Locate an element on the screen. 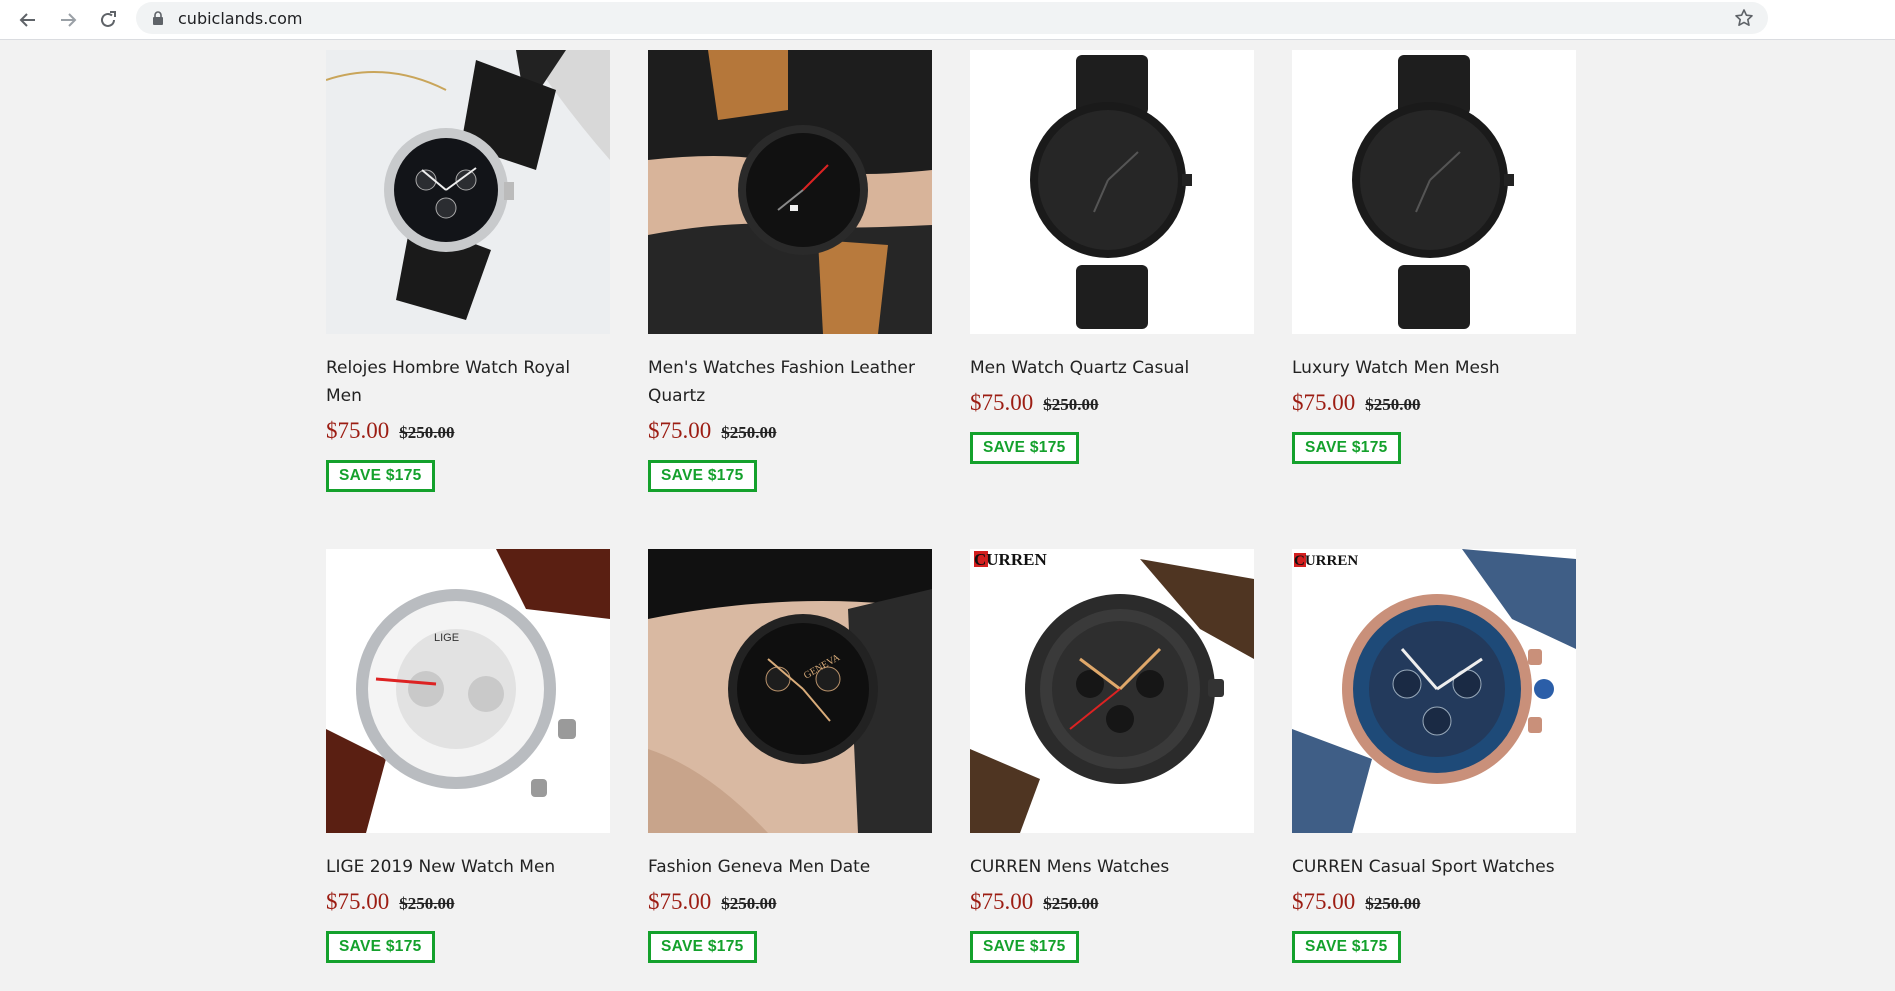  forward-button is located at coordinates (68, 20).